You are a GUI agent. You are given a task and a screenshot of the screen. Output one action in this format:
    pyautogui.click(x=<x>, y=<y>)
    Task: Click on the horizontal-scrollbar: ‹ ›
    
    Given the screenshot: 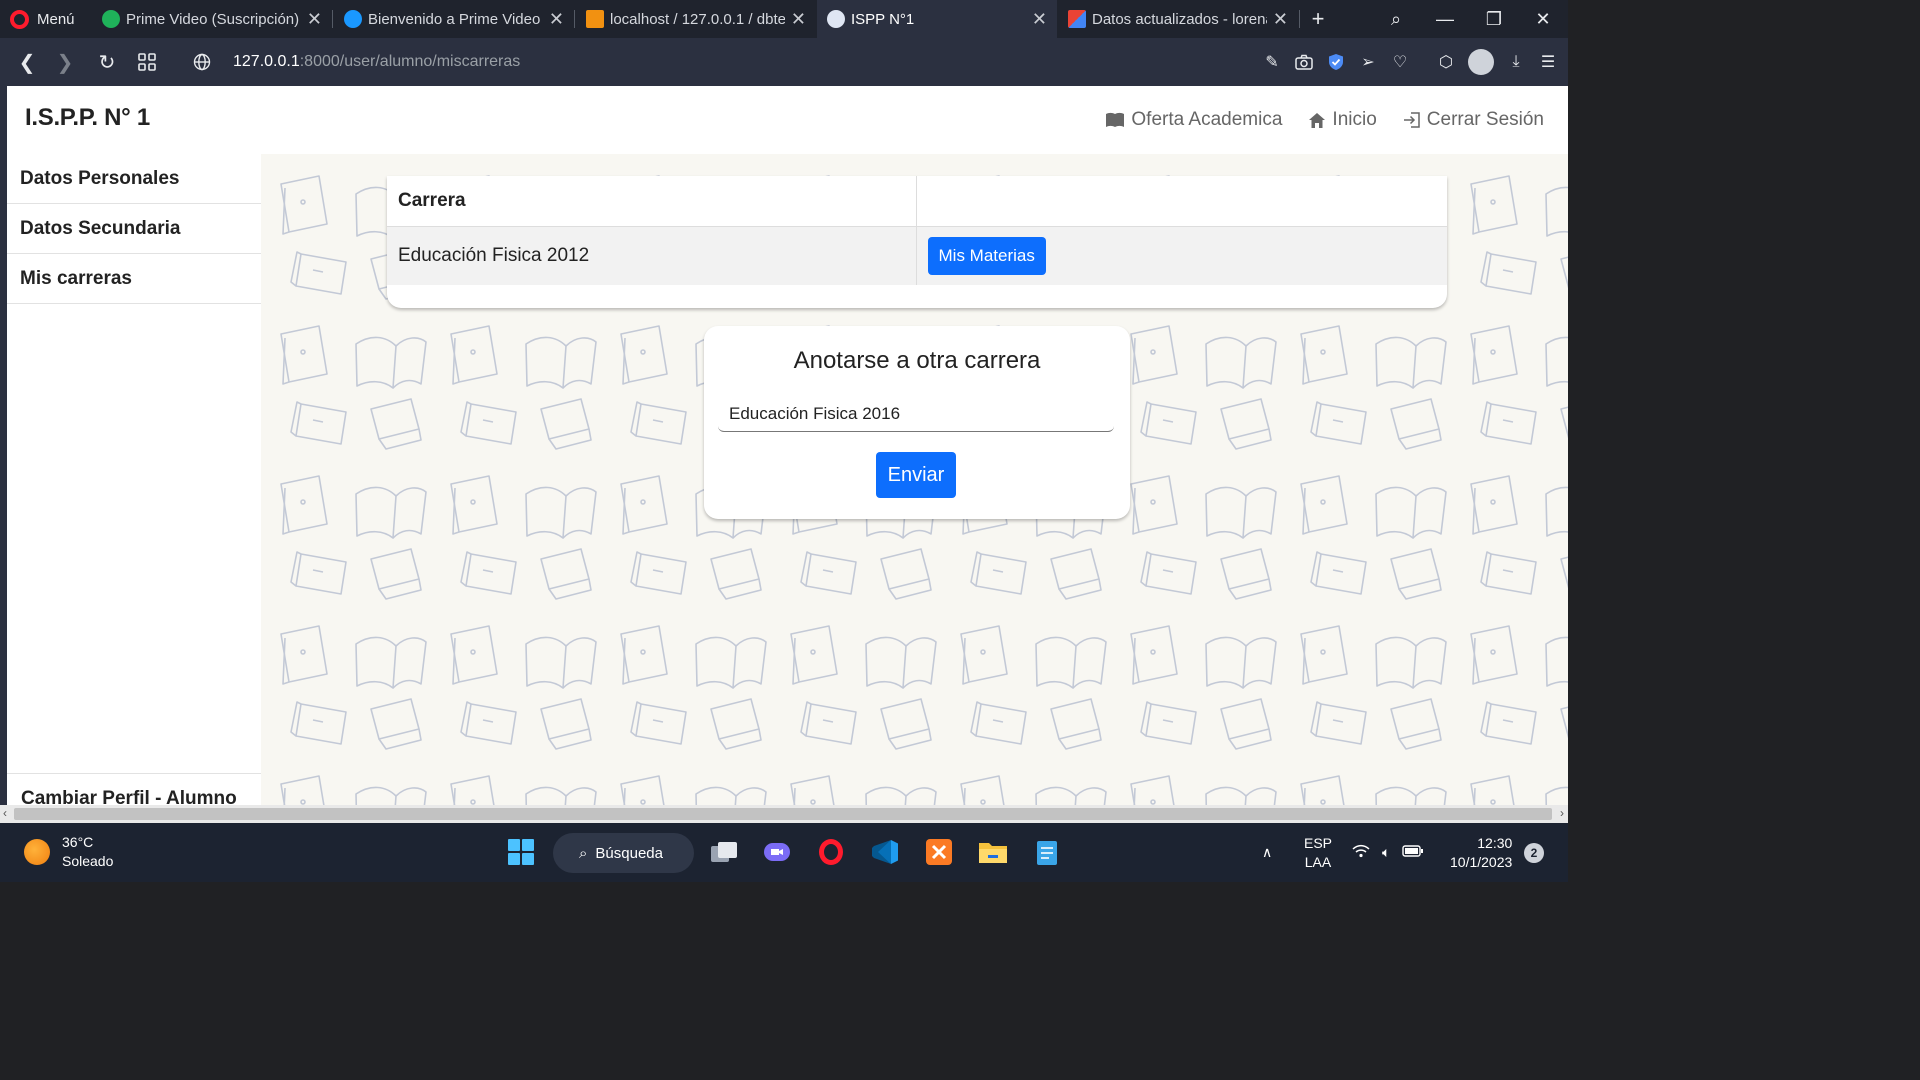 What is the action you would take?
    pyautogui.click(x=784, y=814)
    